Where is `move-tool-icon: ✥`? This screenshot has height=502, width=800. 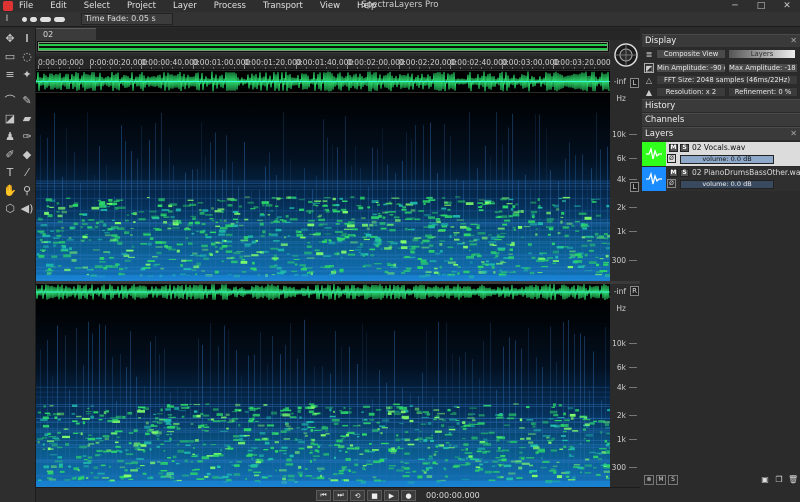
move-tool-icon: ✥ is located at coordinates (10, 38).